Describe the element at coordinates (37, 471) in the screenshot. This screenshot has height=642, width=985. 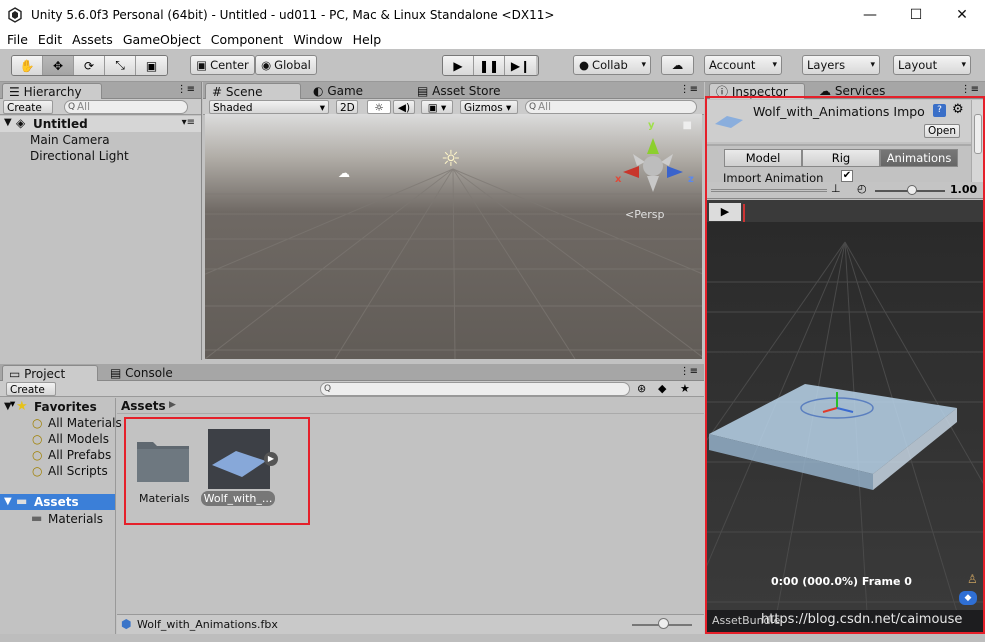
I see `search-icon: ○` at that location.